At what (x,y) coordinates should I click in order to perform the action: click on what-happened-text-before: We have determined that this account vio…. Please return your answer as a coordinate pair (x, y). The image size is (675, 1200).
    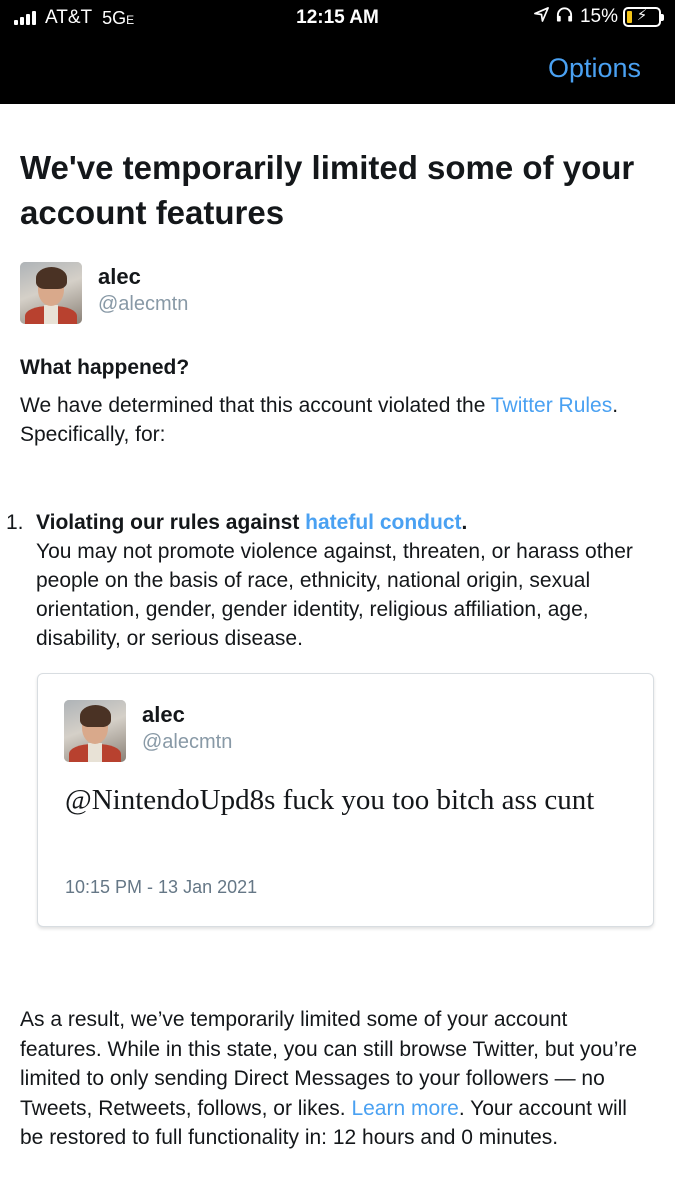
    Looking at the image, I should click on (255, 405).